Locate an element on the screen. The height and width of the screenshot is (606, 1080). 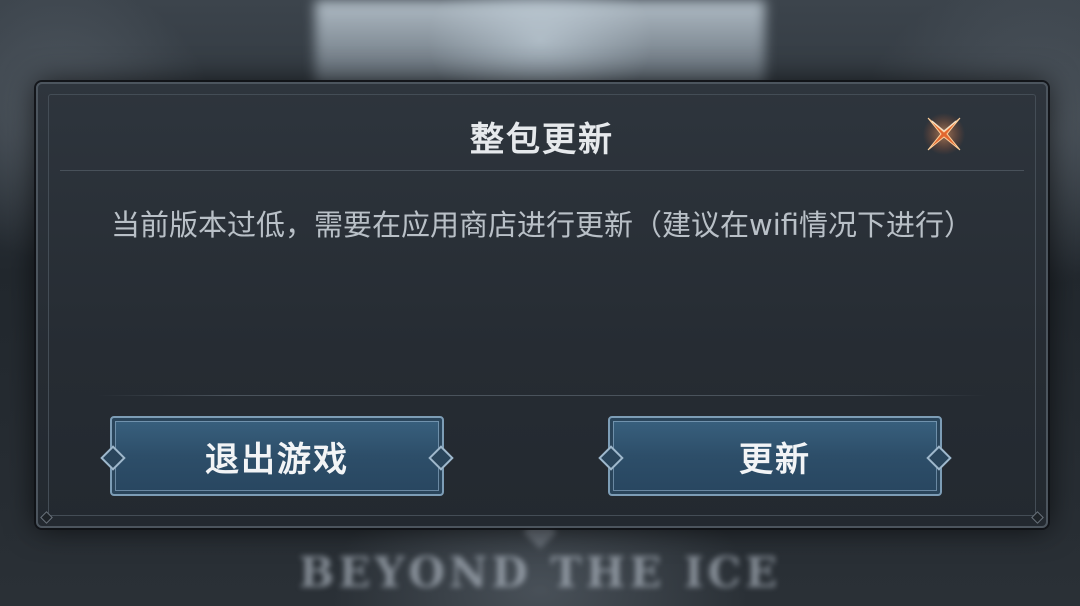
exit-game-label: 退出游戏 is located at coordinates (277, 459).